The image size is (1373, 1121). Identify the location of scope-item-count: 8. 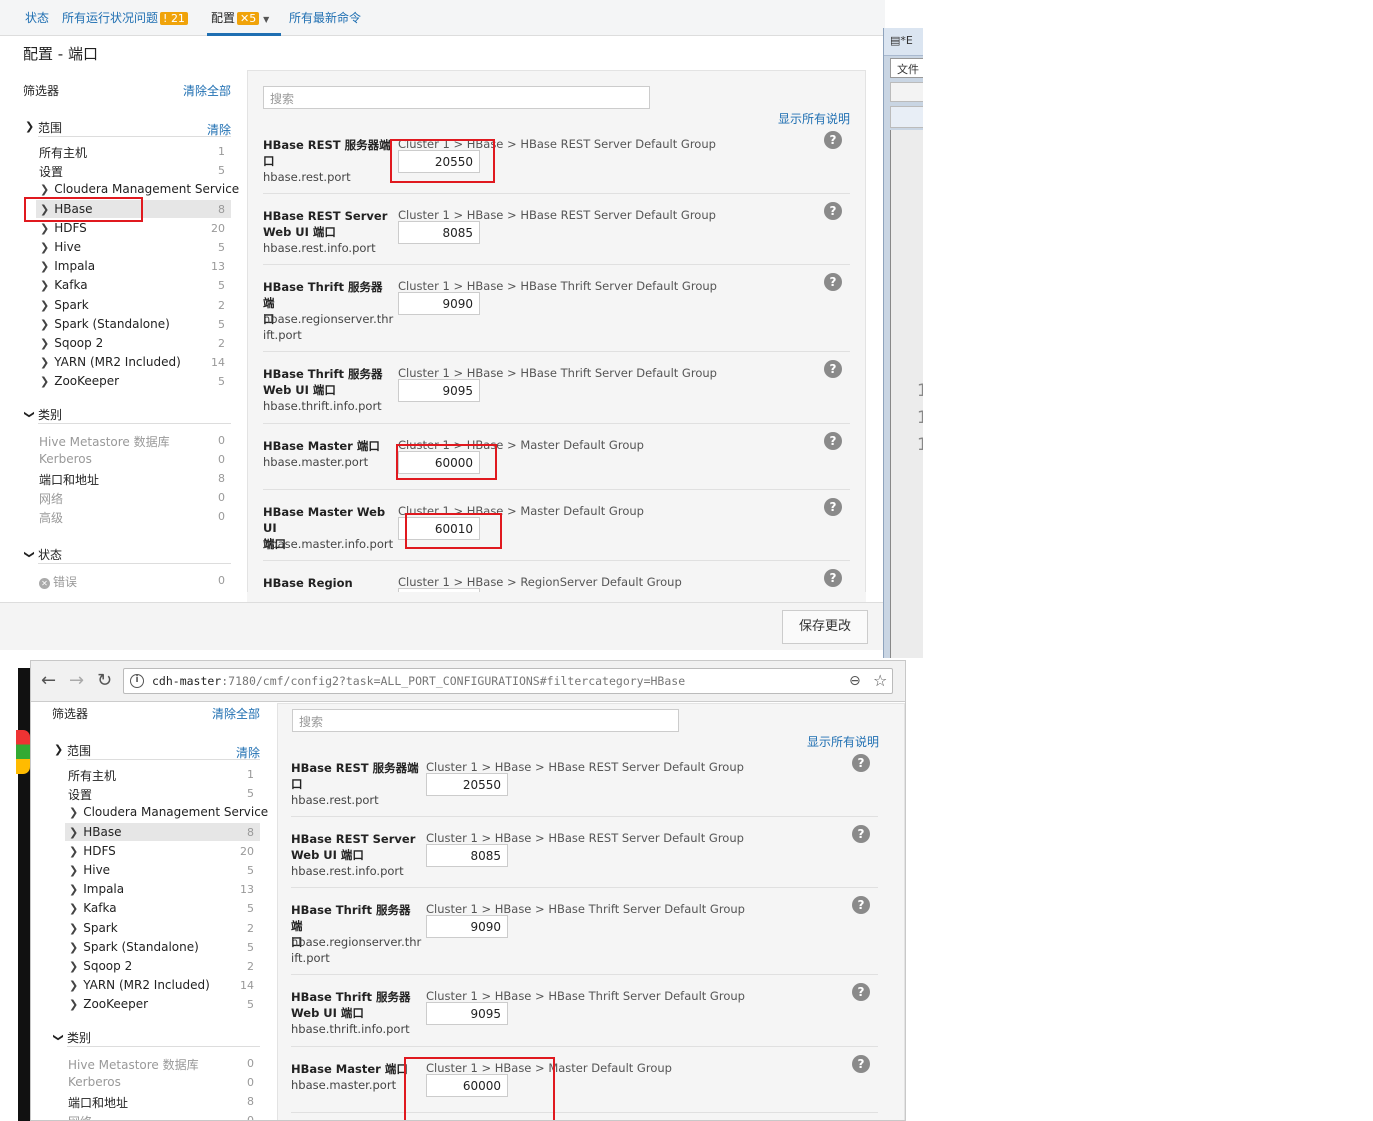
(250, 832).